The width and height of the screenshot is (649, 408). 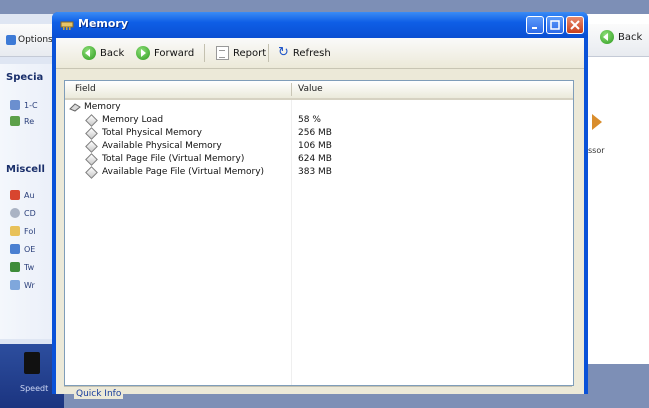 I want to click on misc-item-label: Fol, so click(x=30, y=231).